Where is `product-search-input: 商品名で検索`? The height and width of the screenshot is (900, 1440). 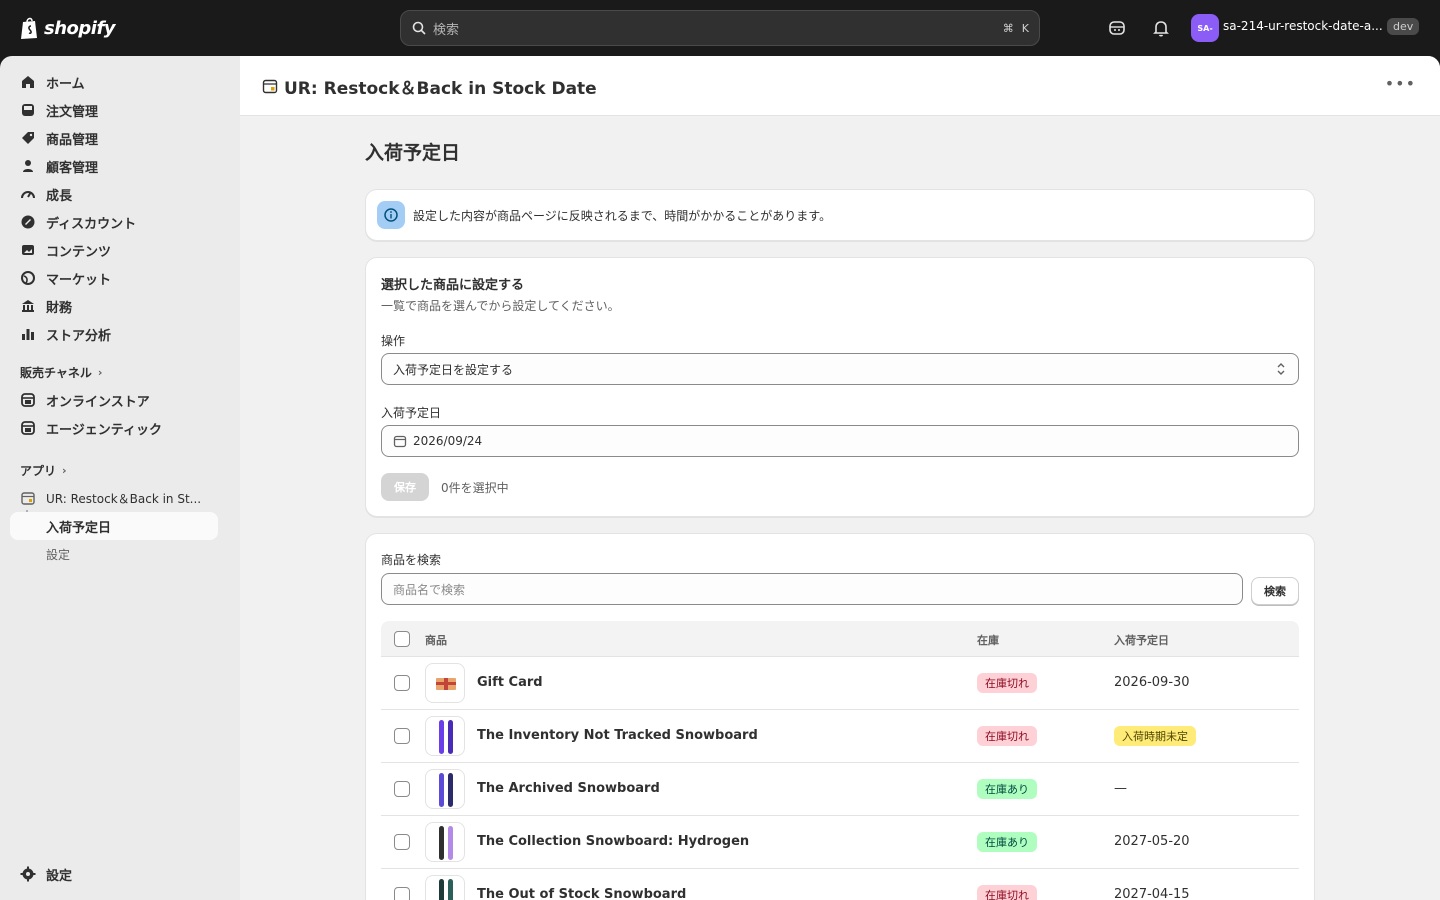 product-search-input: 商品名で検索 is located at coordinates (812, 589).